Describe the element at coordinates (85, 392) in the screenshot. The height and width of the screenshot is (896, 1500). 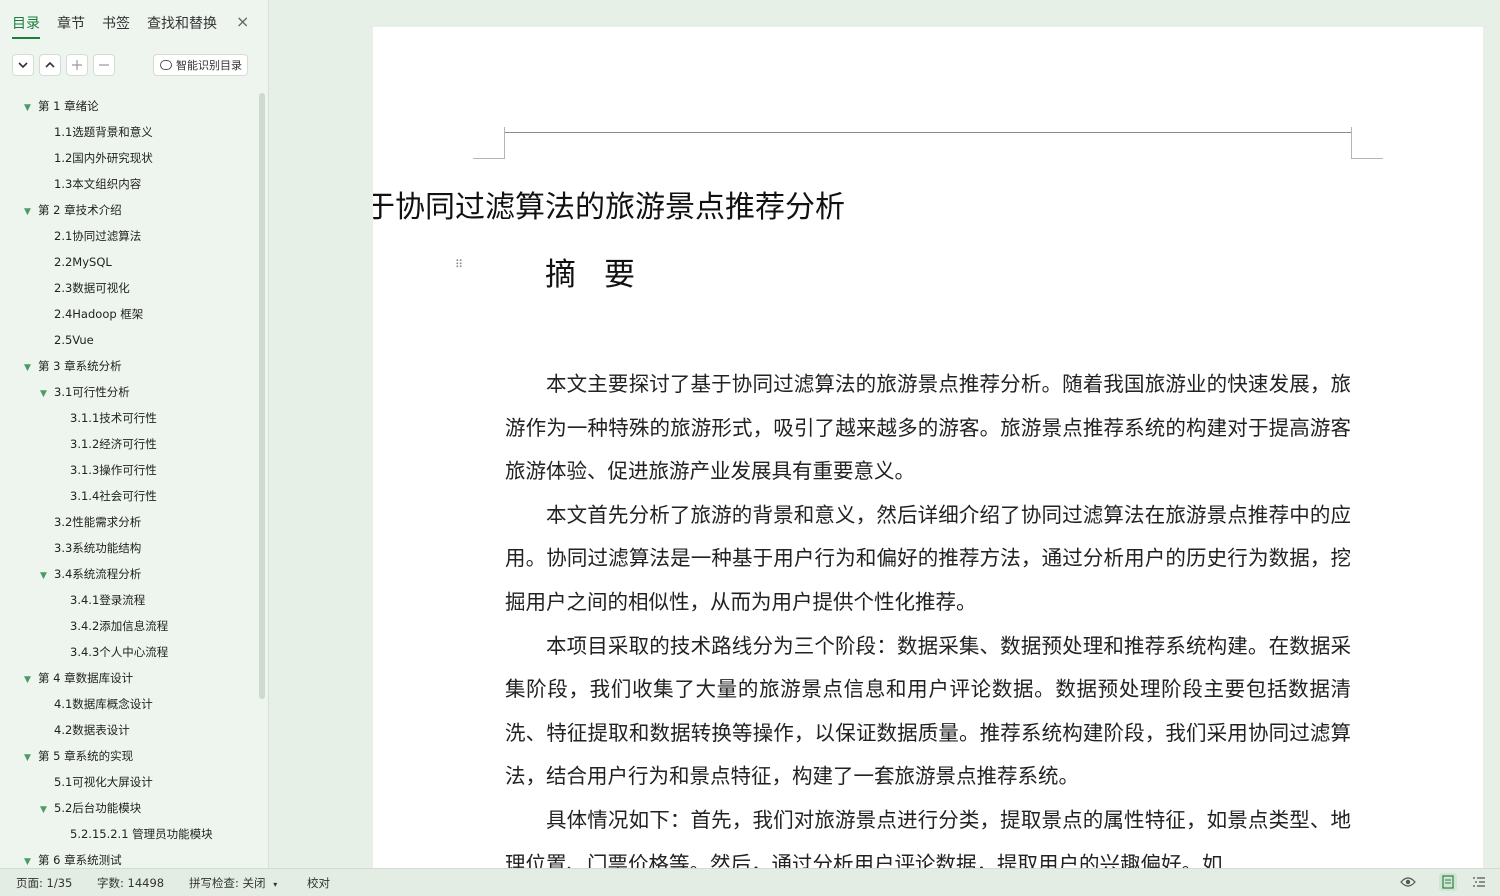
I see `toc-item: ▼ 3.1可行性分析` at that location.